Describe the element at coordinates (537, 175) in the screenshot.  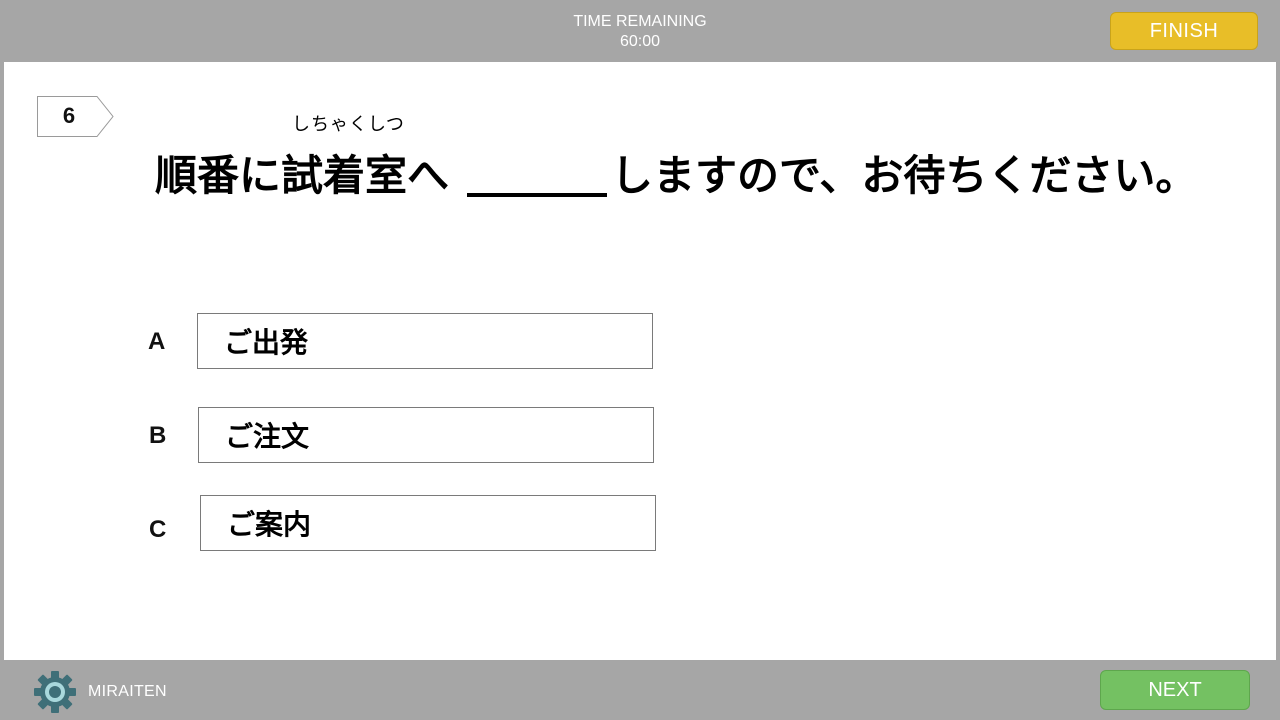
I see `answer-blank` at that location.